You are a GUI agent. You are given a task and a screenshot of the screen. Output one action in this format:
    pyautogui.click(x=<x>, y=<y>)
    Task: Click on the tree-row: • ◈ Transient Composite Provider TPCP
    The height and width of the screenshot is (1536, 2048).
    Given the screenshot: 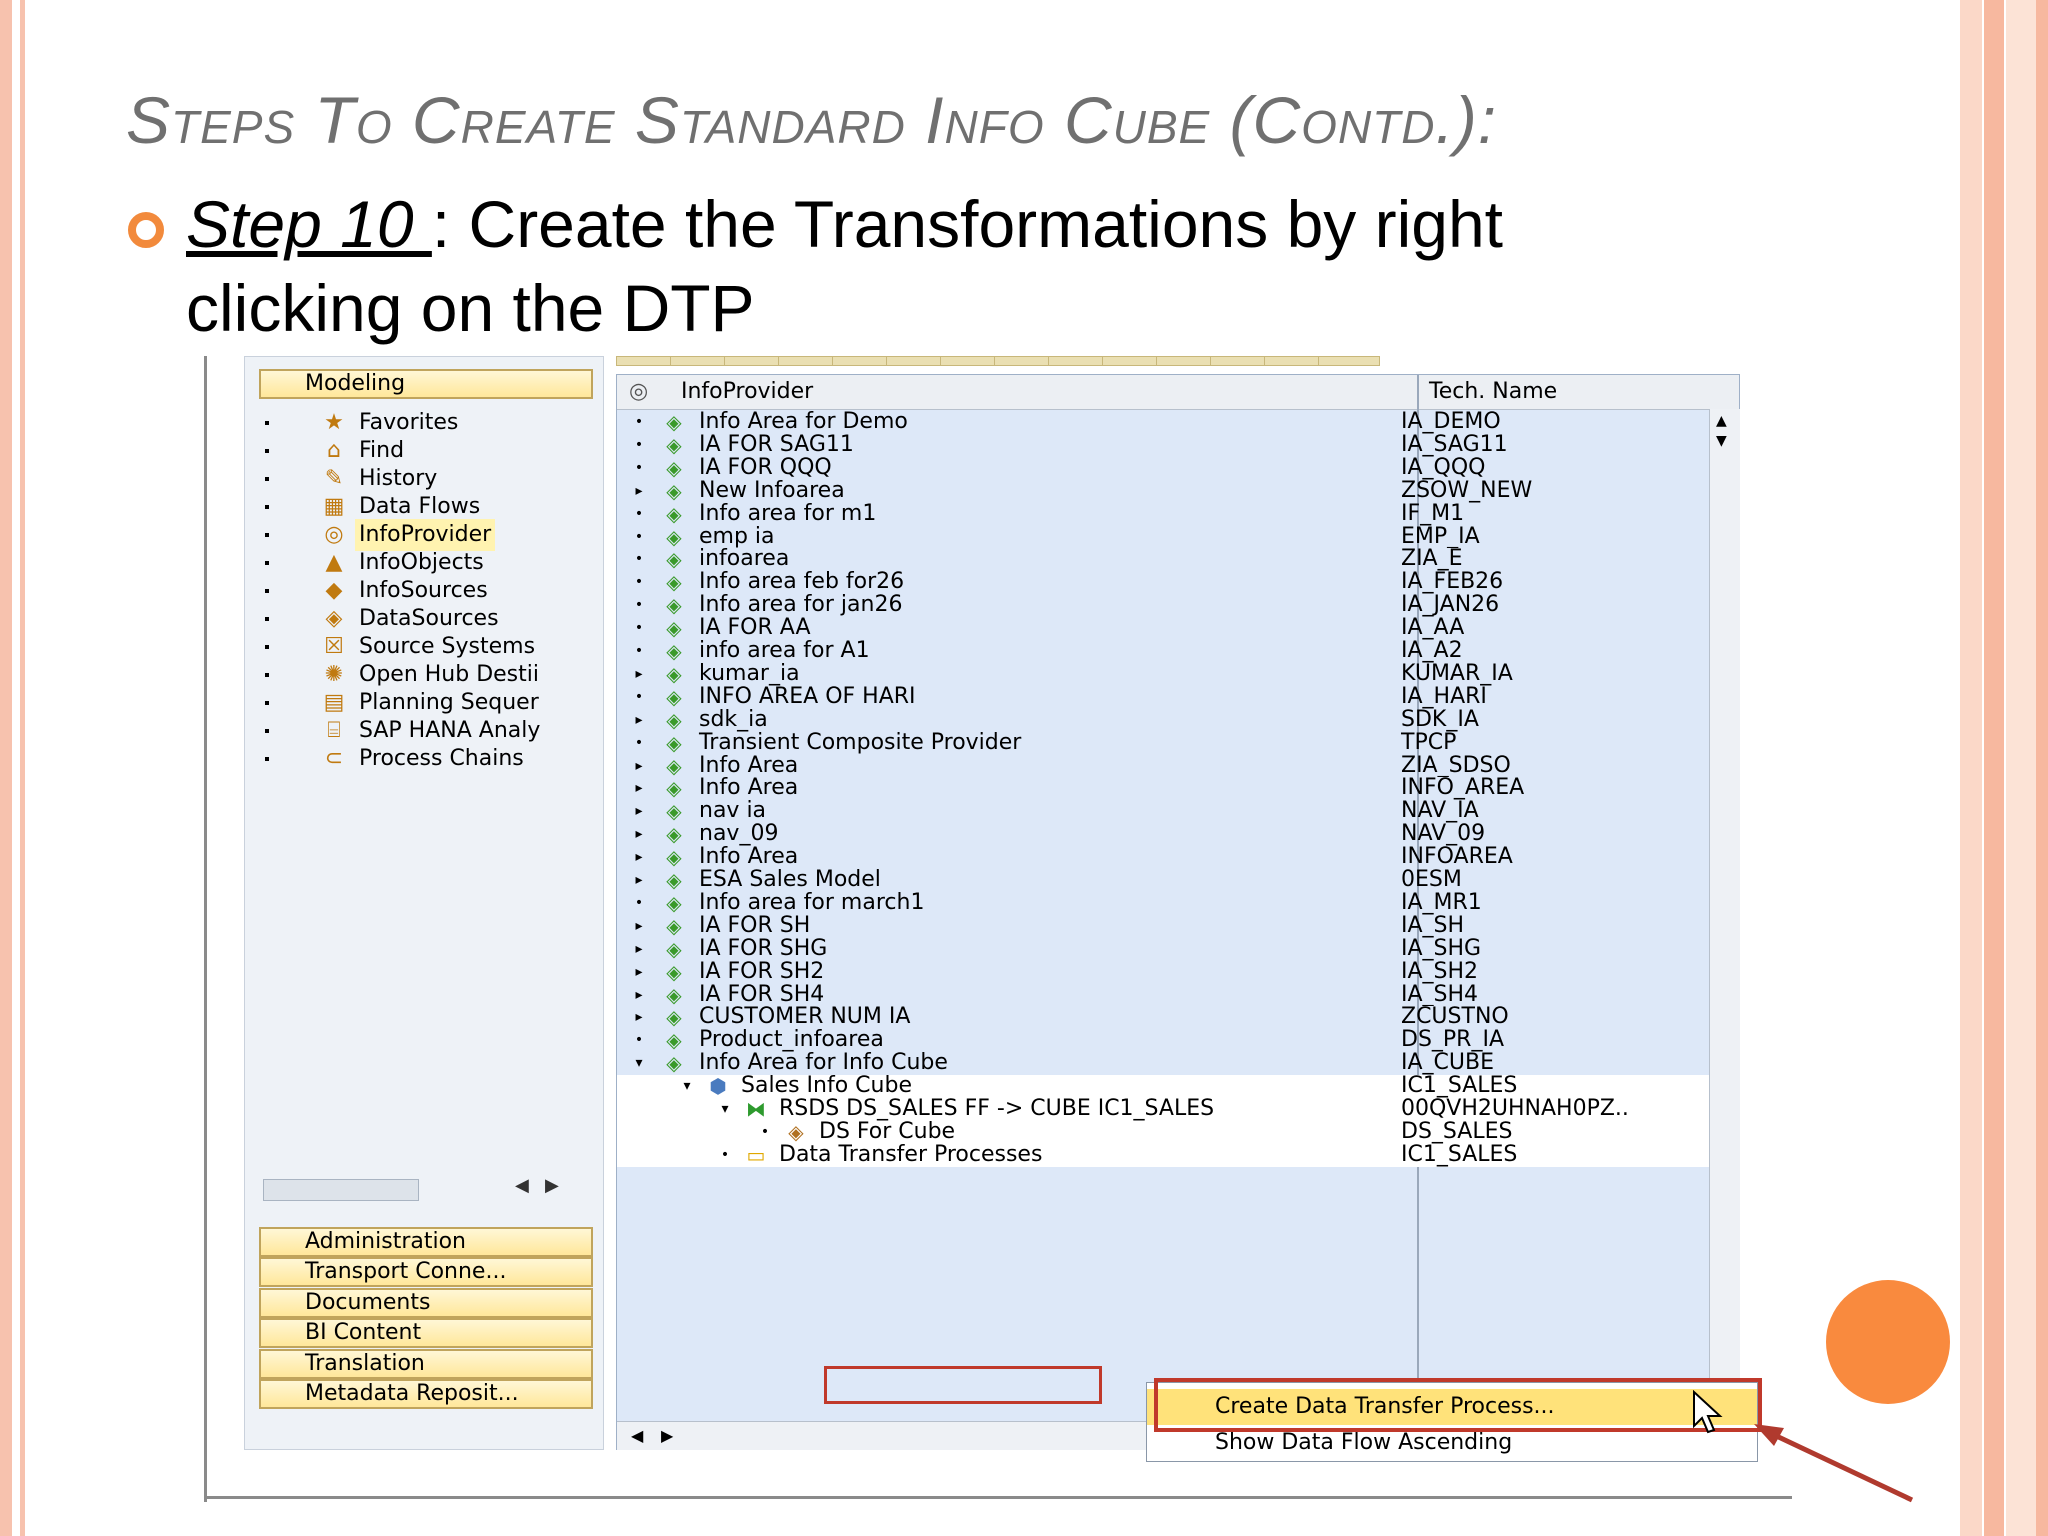 What is the action you would take?
    pyautogui.click(x=1170, y=743)
    